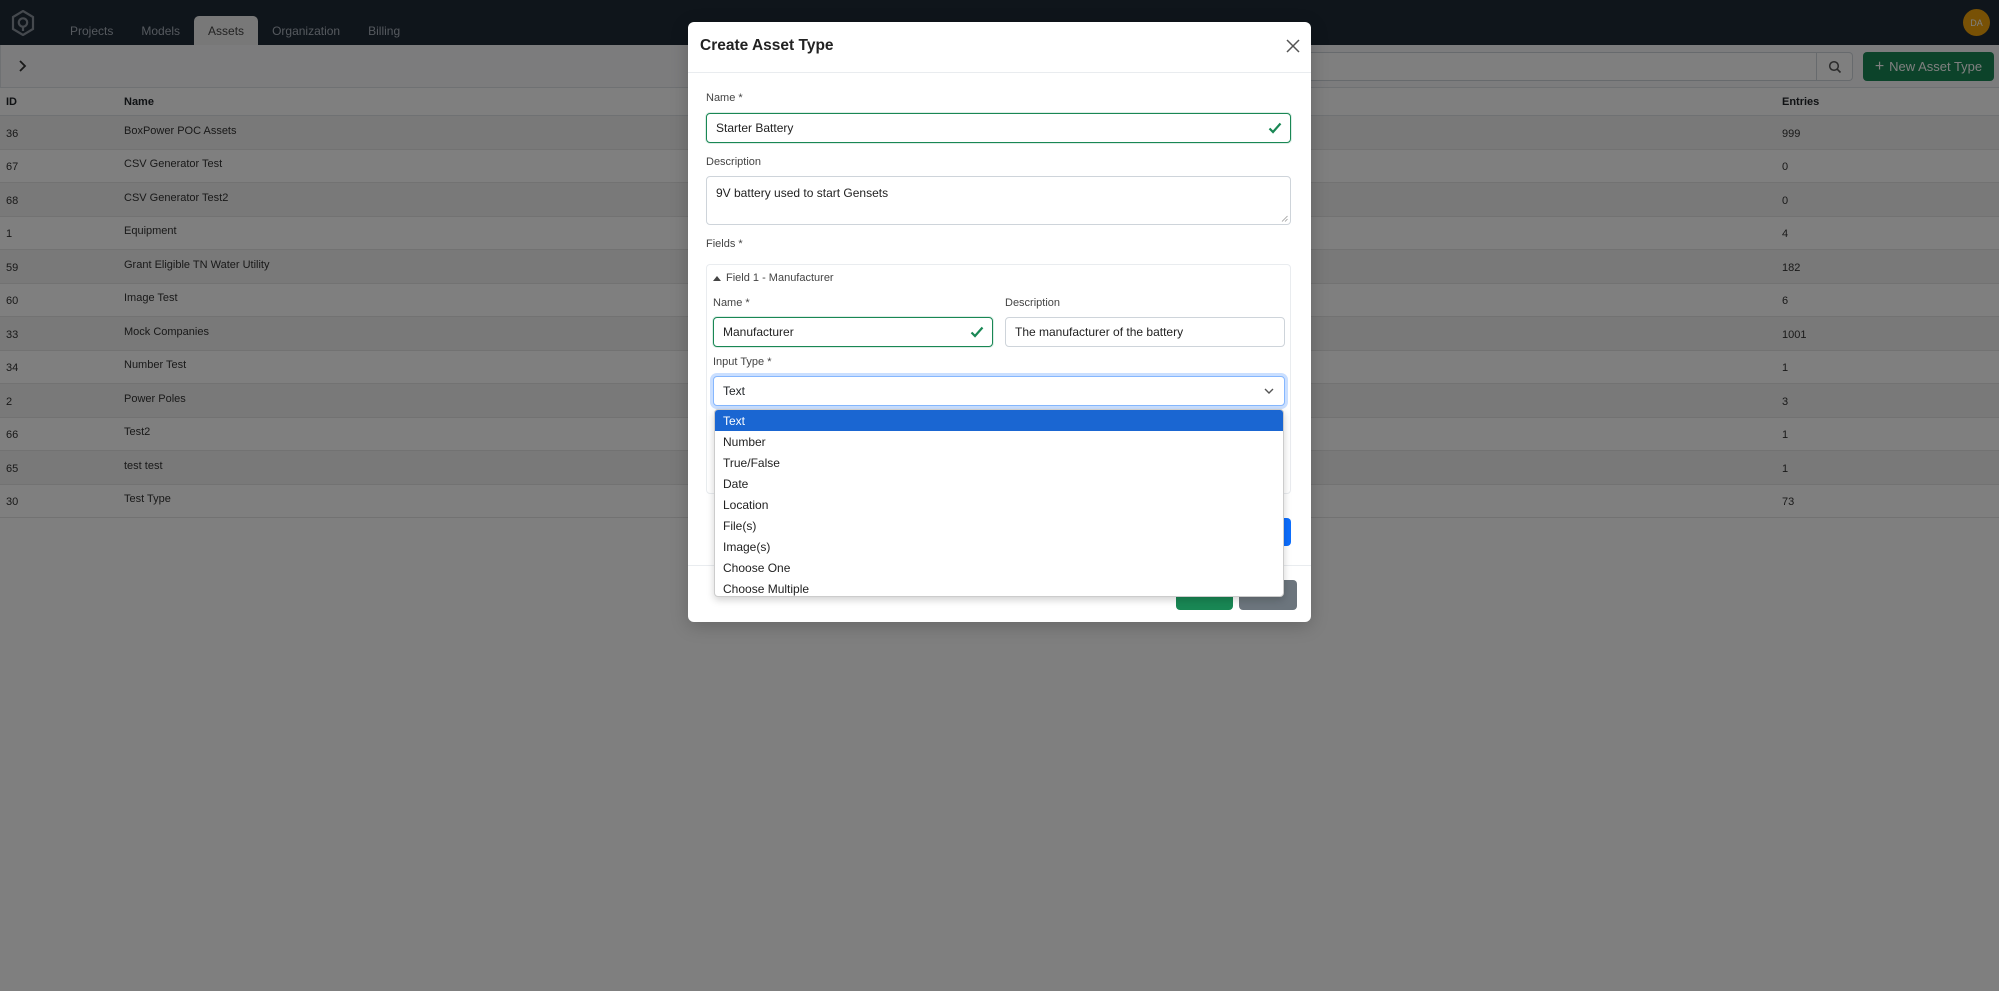 The image size is (1999, 991). What do you see at coordinates (998, 200) in the screenshot?
I see `description-textarea: 9V battery used to start Gensets` at bounding box center [998, 200].